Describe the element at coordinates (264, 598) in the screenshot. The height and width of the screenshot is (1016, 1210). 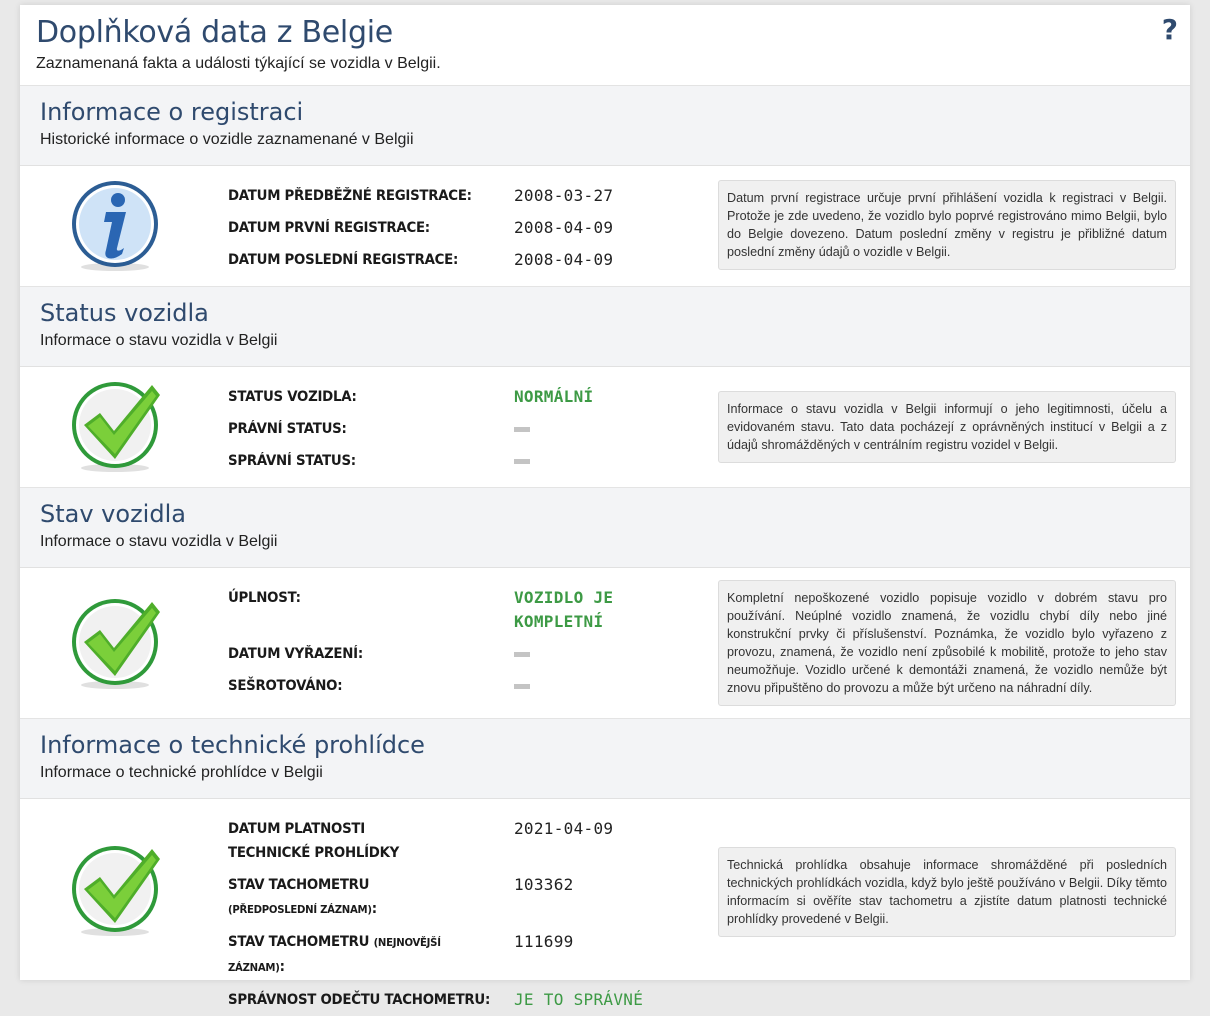
I see `field-label: ÚPLNOST:` at that location.